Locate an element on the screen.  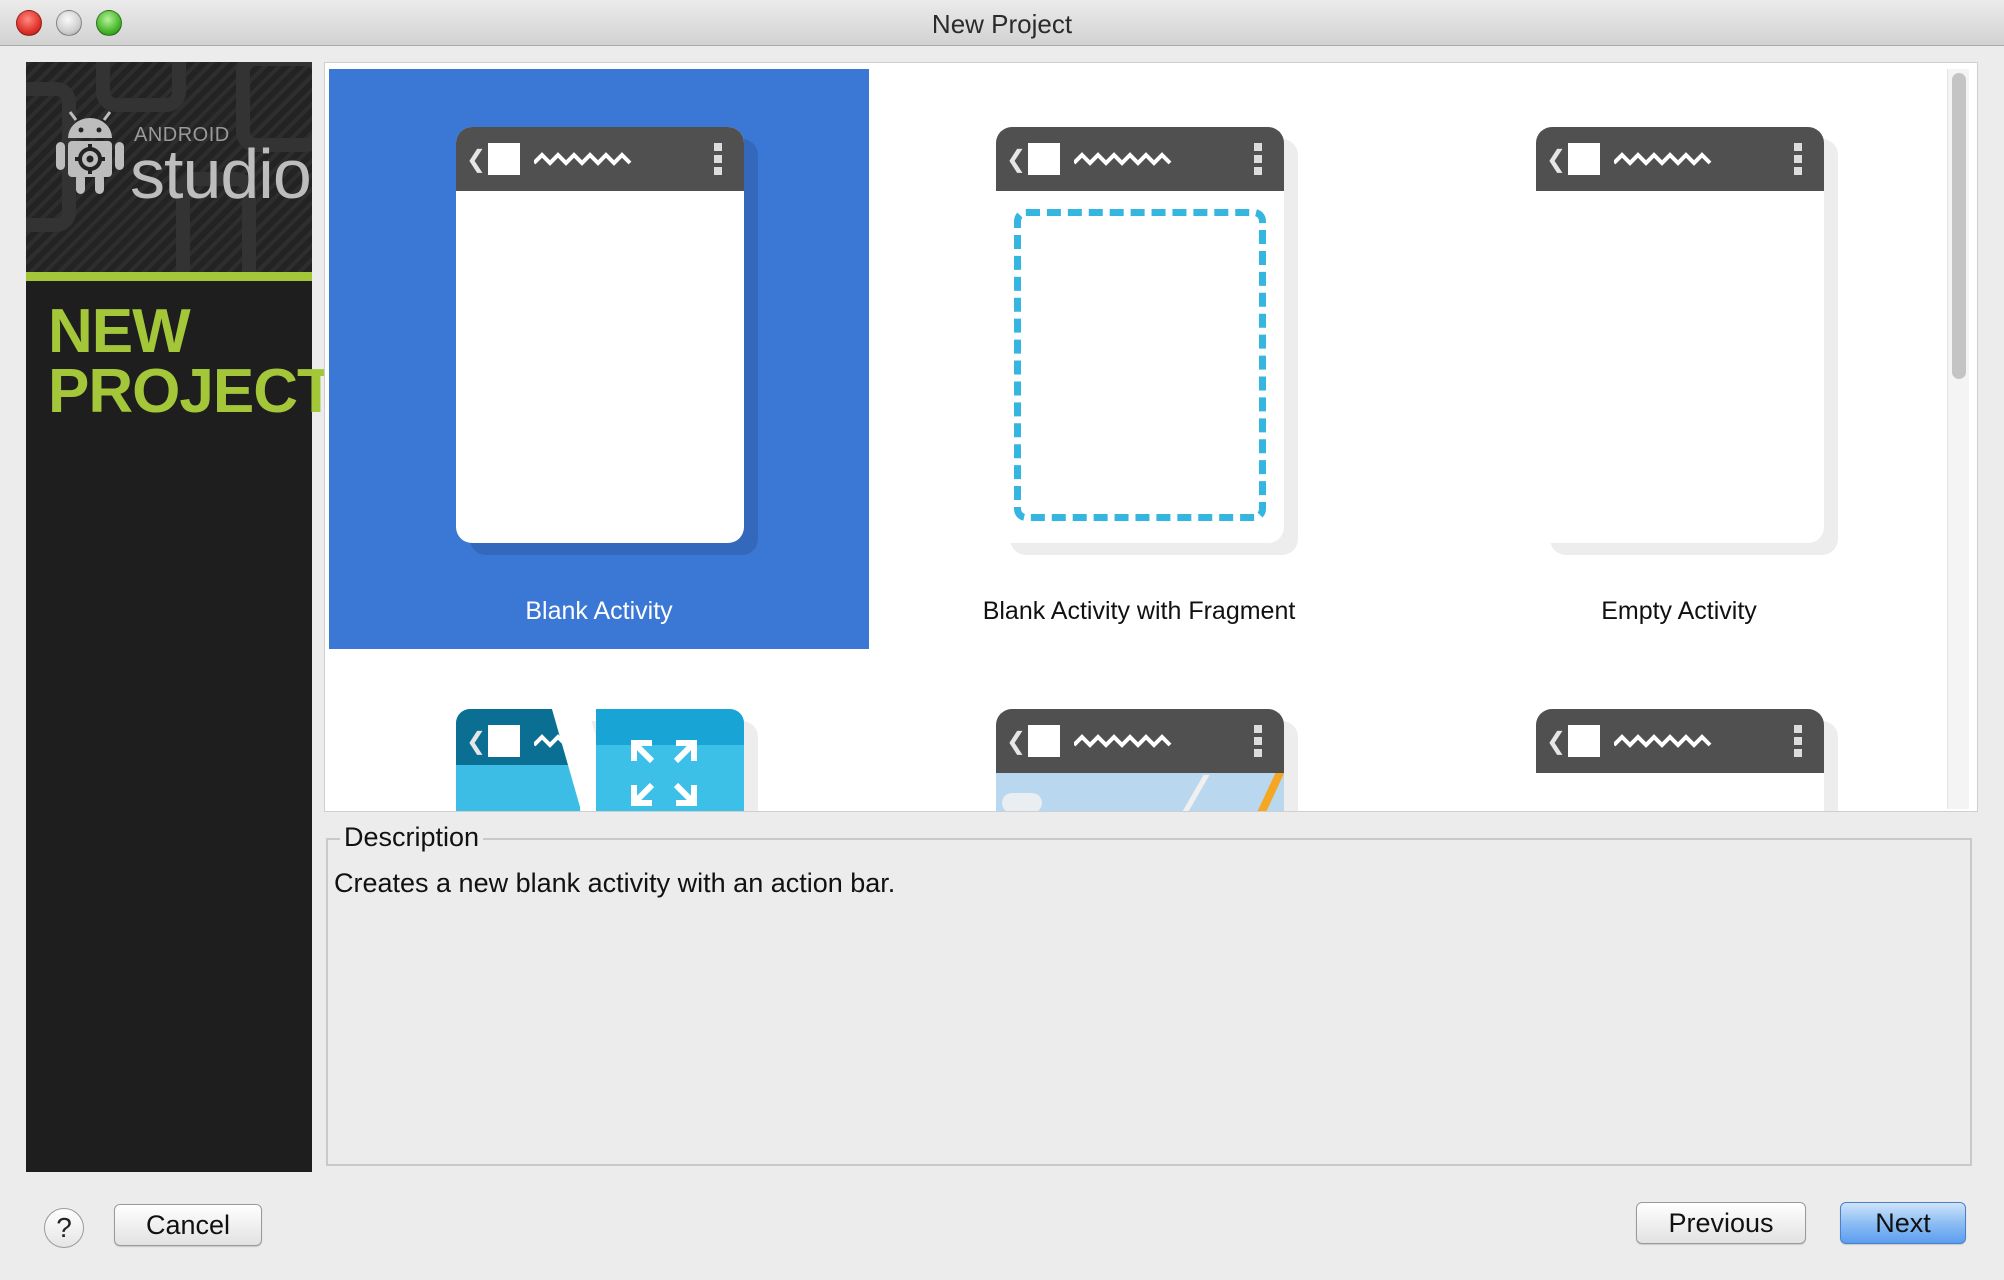
expand-icon is located at coordinates (664, 773).